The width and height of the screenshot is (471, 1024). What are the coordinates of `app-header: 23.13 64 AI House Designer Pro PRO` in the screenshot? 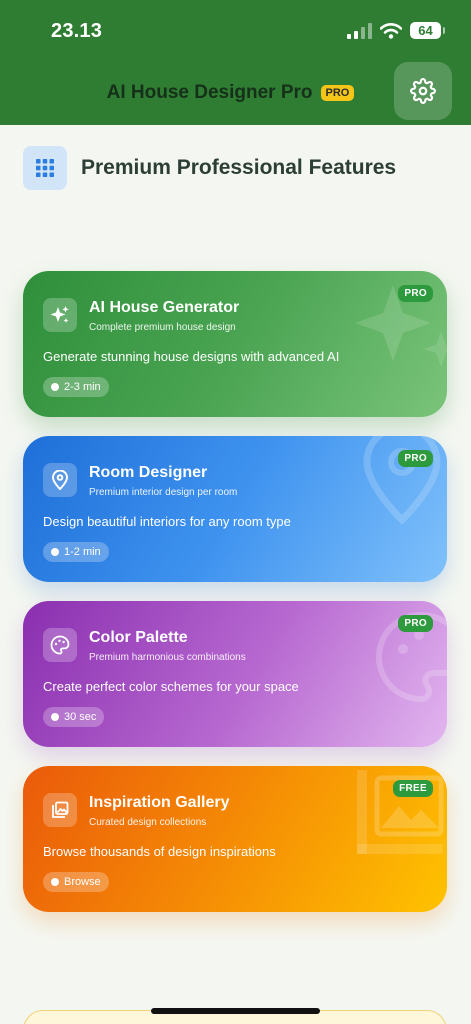 It's located at (235, 62).